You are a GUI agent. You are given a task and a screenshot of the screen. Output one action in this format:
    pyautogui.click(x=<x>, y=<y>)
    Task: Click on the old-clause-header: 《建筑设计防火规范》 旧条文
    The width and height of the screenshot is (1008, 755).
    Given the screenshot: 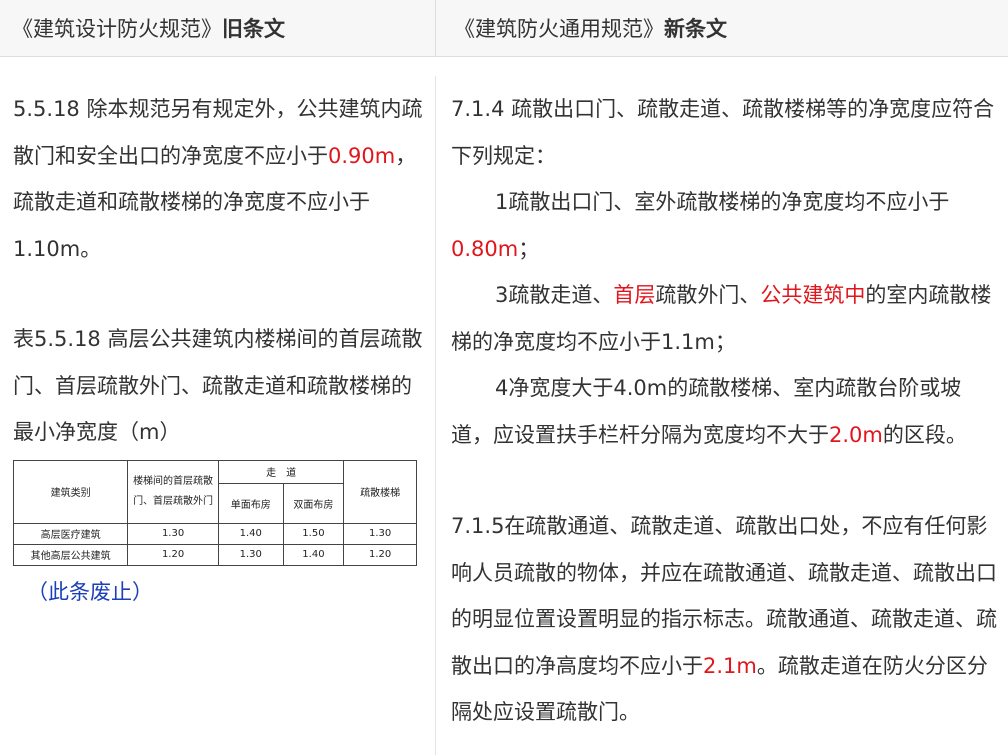 What is the action you would take?
    pyautogui.click(x=218, y=28)
    